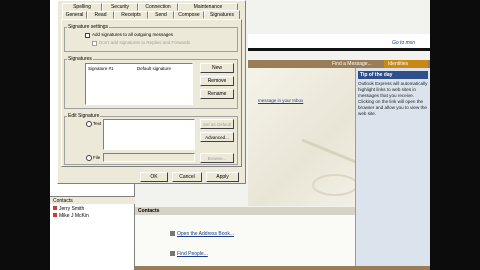 The image size is (480, 270). Describe the element at coordinates (82, 7) in the screenshot. I see `tab-spelling: Spelling` at that location.